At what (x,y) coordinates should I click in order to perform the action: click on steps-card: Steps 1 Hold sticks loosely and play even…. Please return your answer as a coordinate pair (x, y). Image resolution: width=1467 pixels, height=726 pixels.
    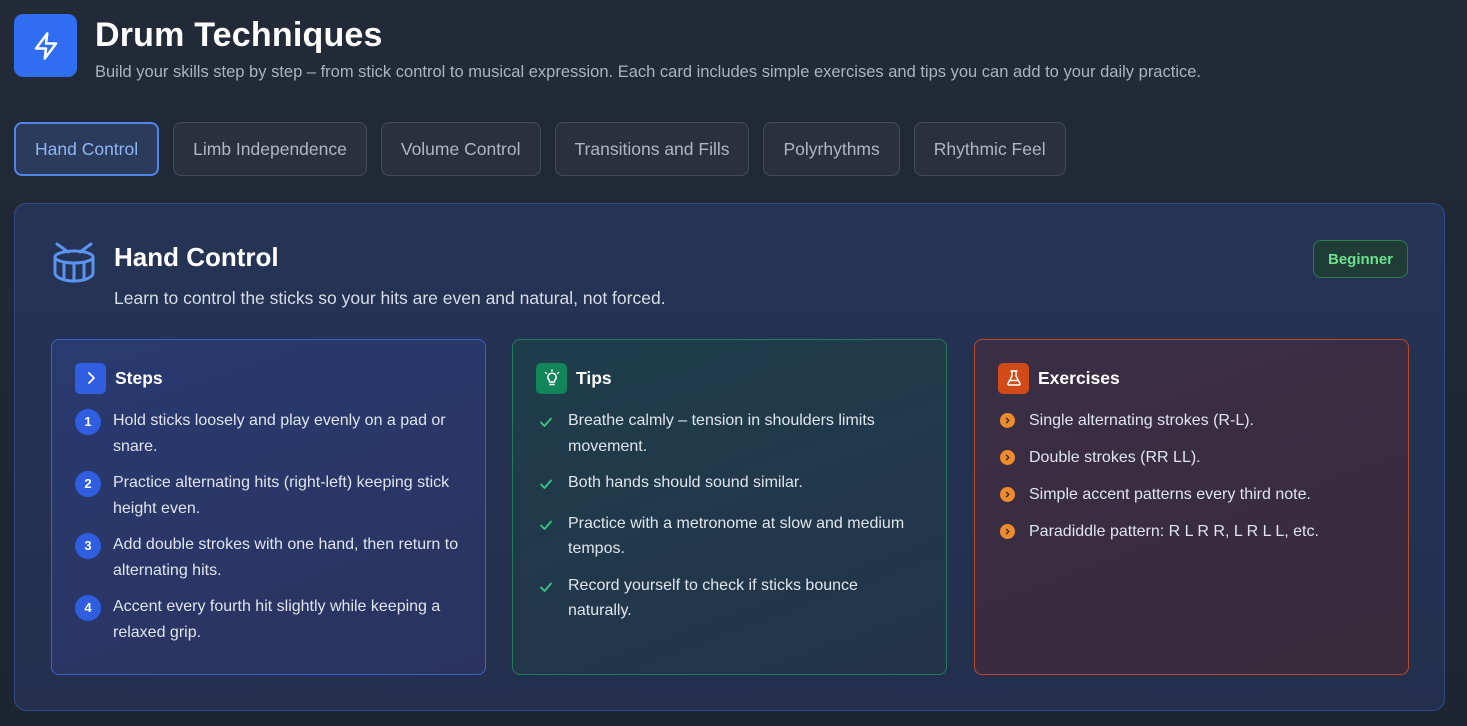
    Looking at the image, I should click on (268, 507).